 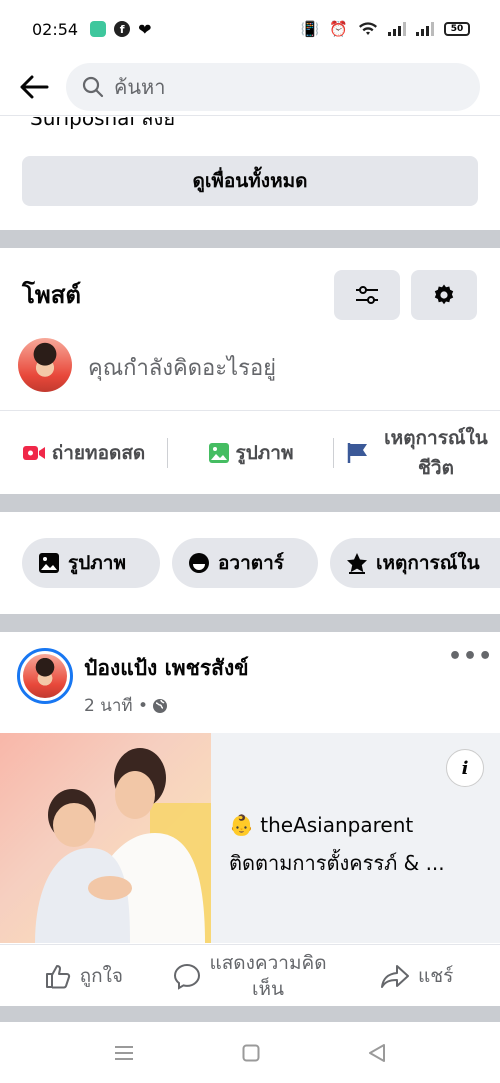 What do you see at coordinates (51, 295) in the screenshot?
I see `posts-title: โพสต์` at bounding box center [51, 295].